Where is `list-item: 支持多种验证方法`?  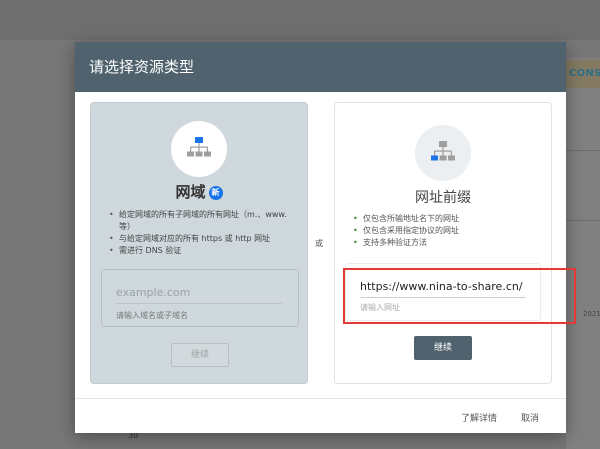 list-item: 支持多种验证方法 is located at coordinates (448, 243).